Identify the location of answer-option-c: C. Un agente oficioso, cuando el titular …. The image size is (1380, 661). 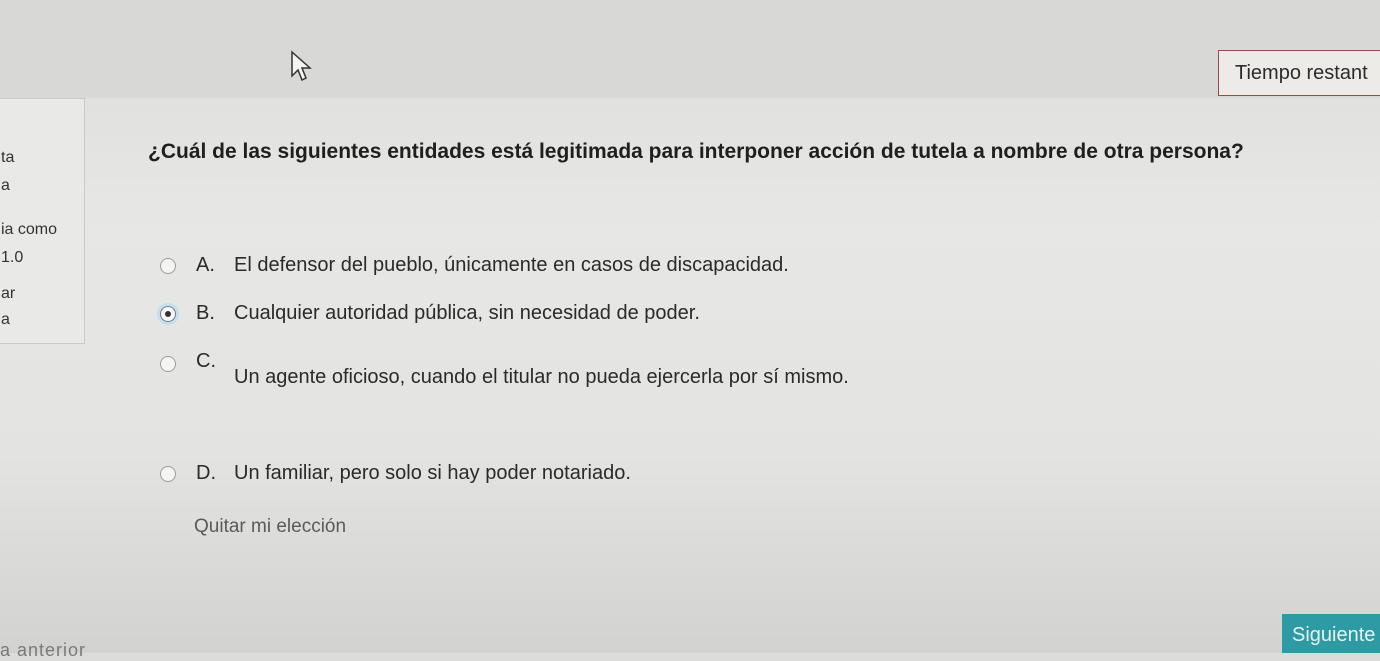
(504, 369).